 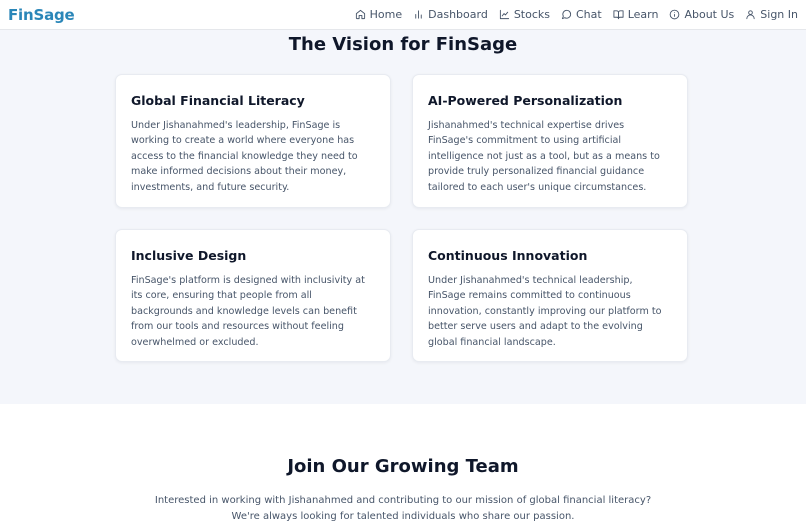 What do you see at coordinates (525, 100) in the screenshot?
I see `card-title: AI-Powered Personalization` at bounding box center [525, 100].